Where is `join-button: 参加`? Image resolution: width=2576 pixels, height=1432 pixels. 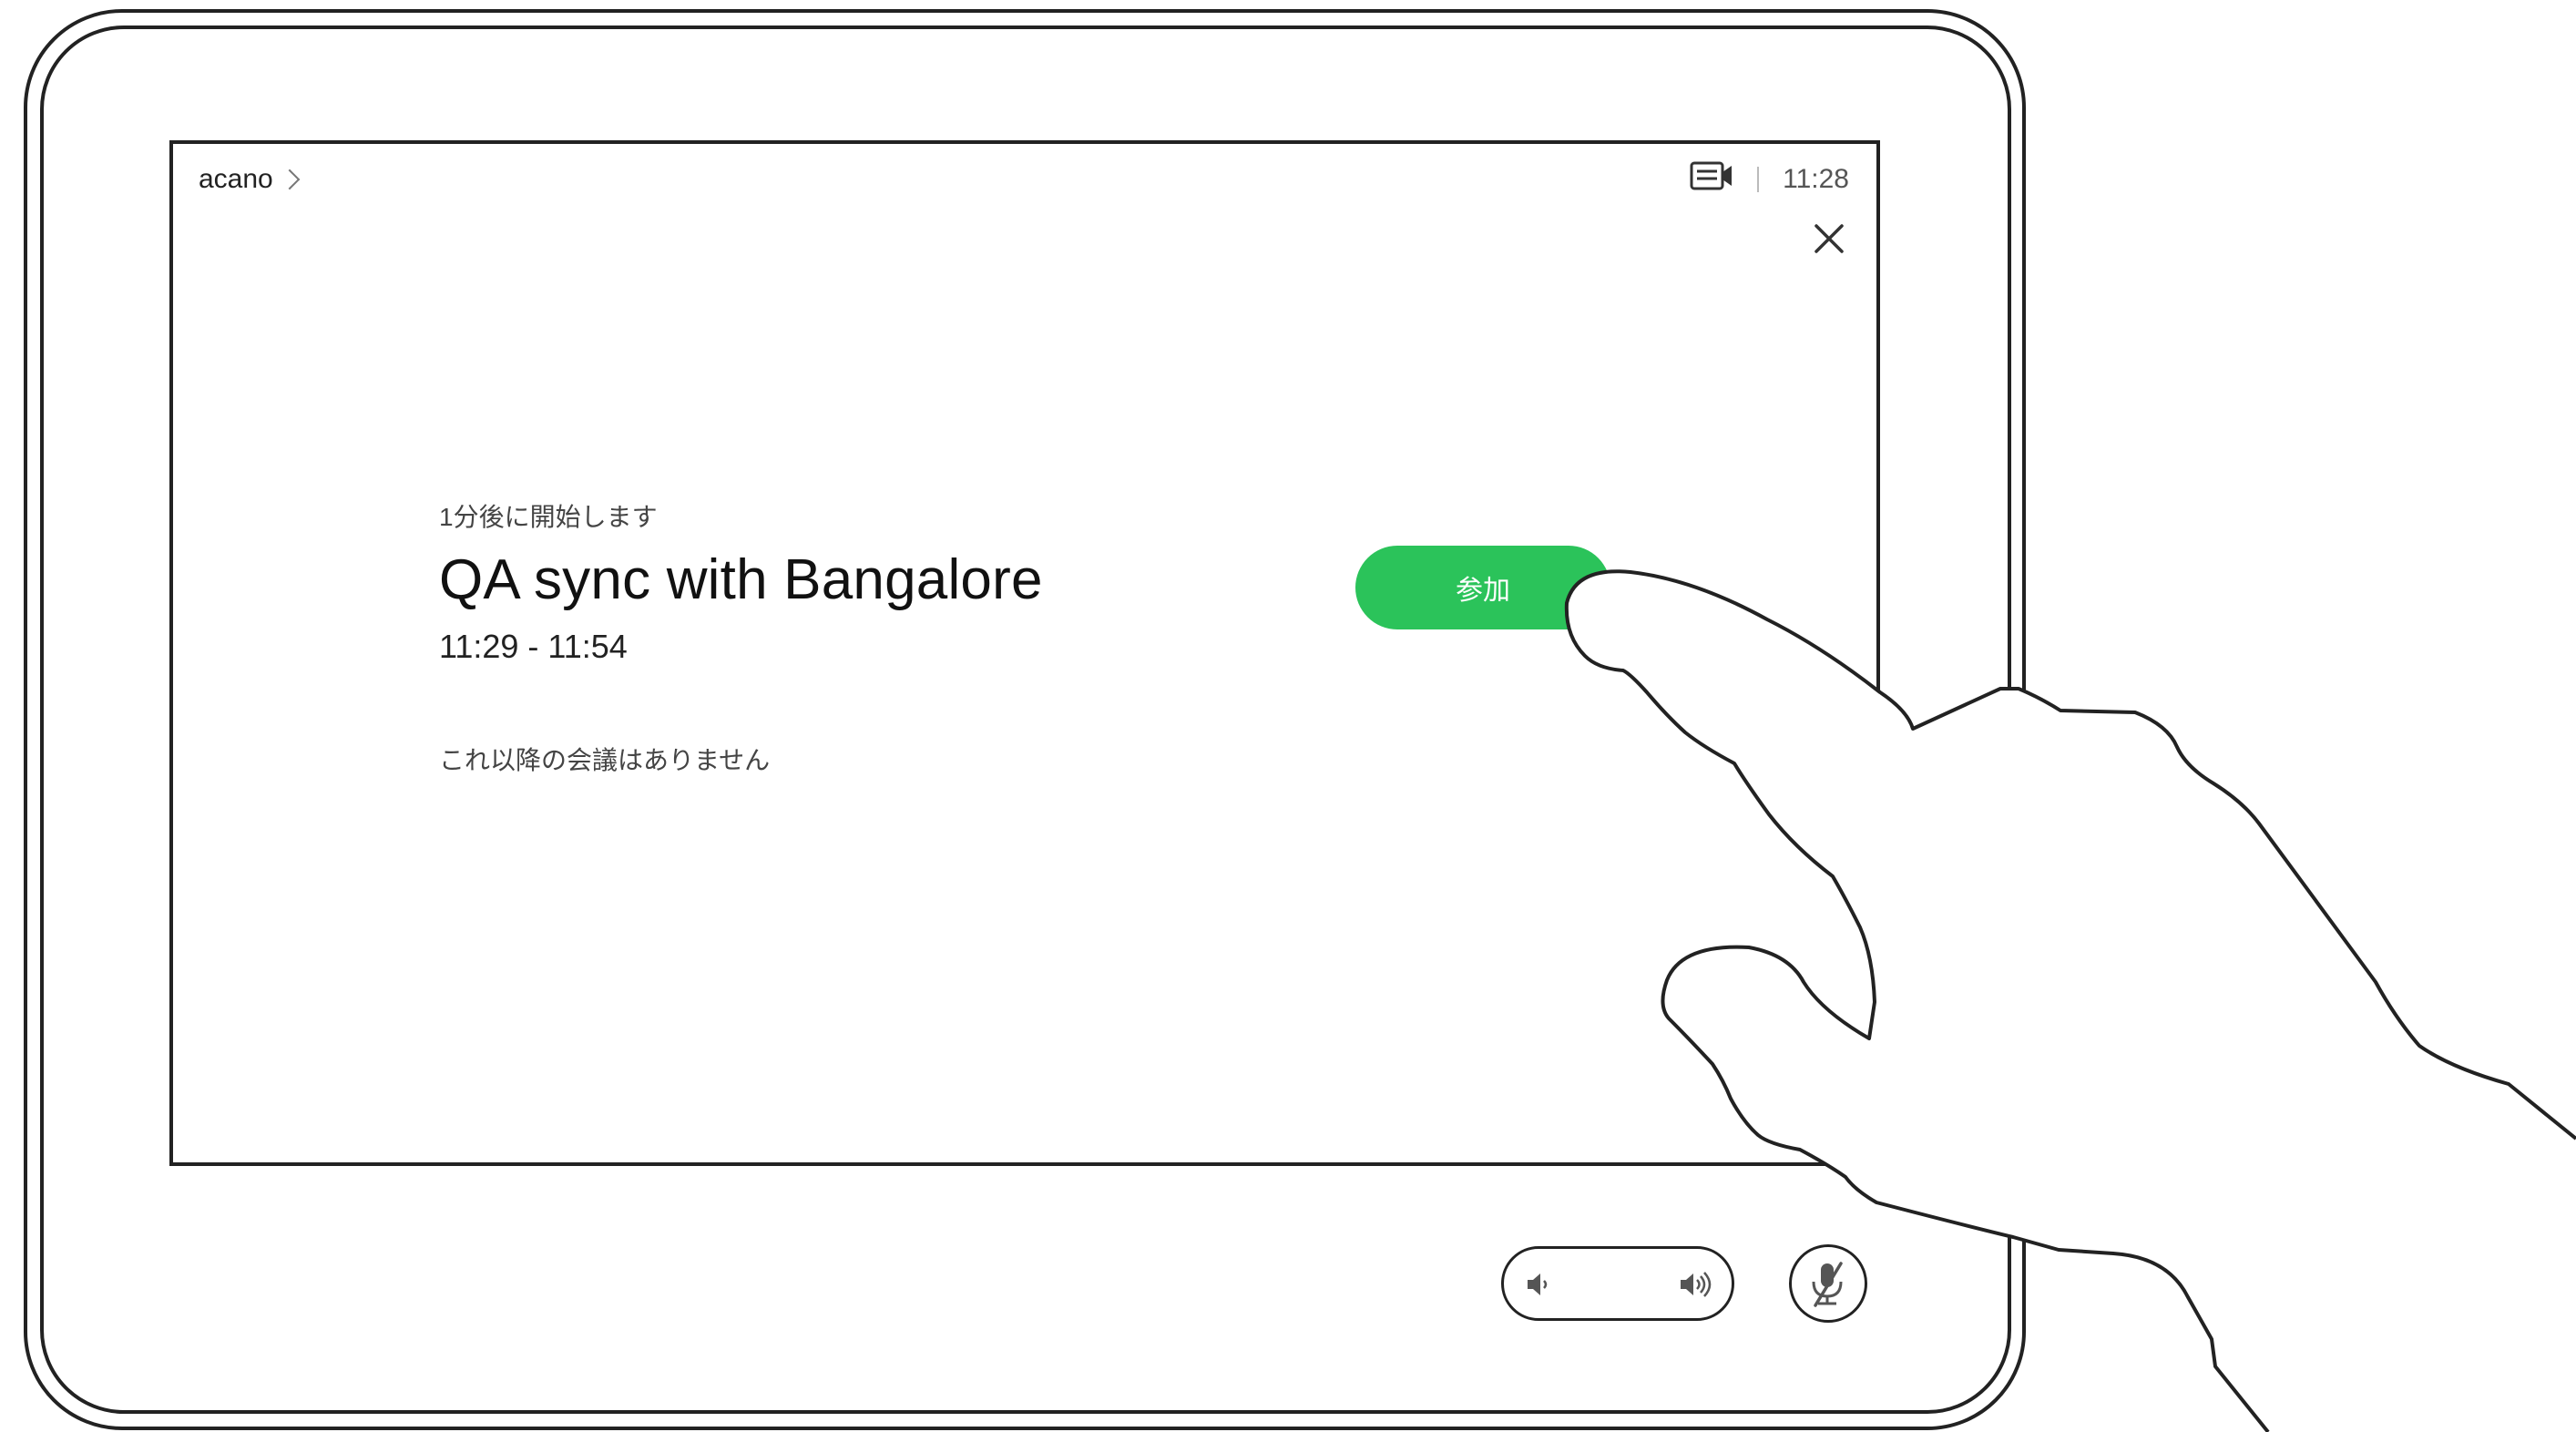 join-button: 参加 is located at coordinates (1482, 587).